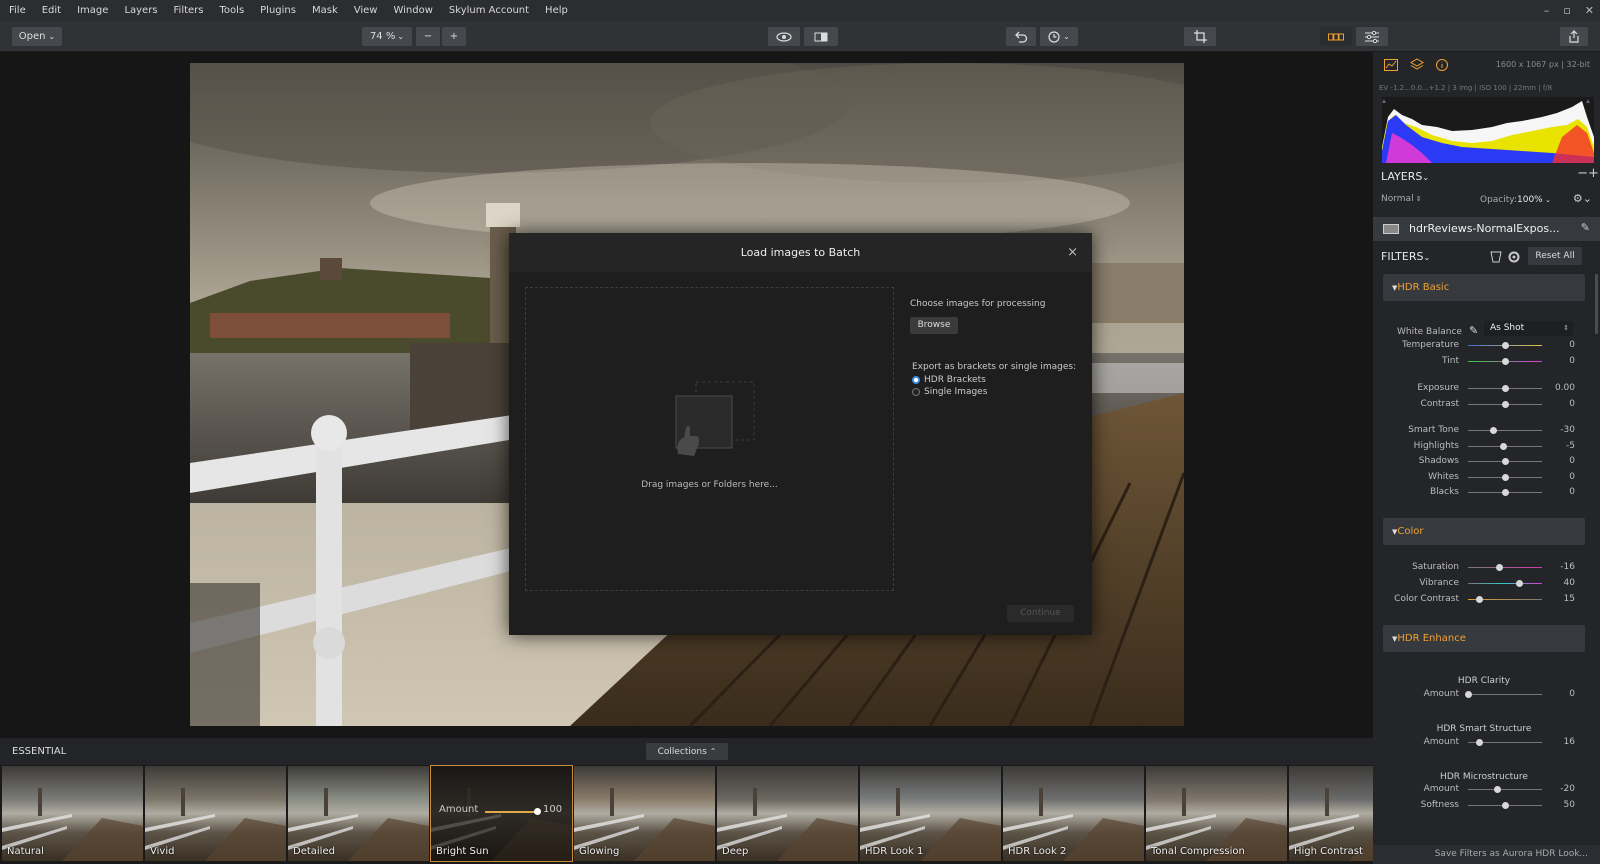 The height and width of the screenshot is (864, 1600). Describe the element at coordinates (1331, 813) in the screenshot. I see `preset-thumbnail: High Contrast` at that location.